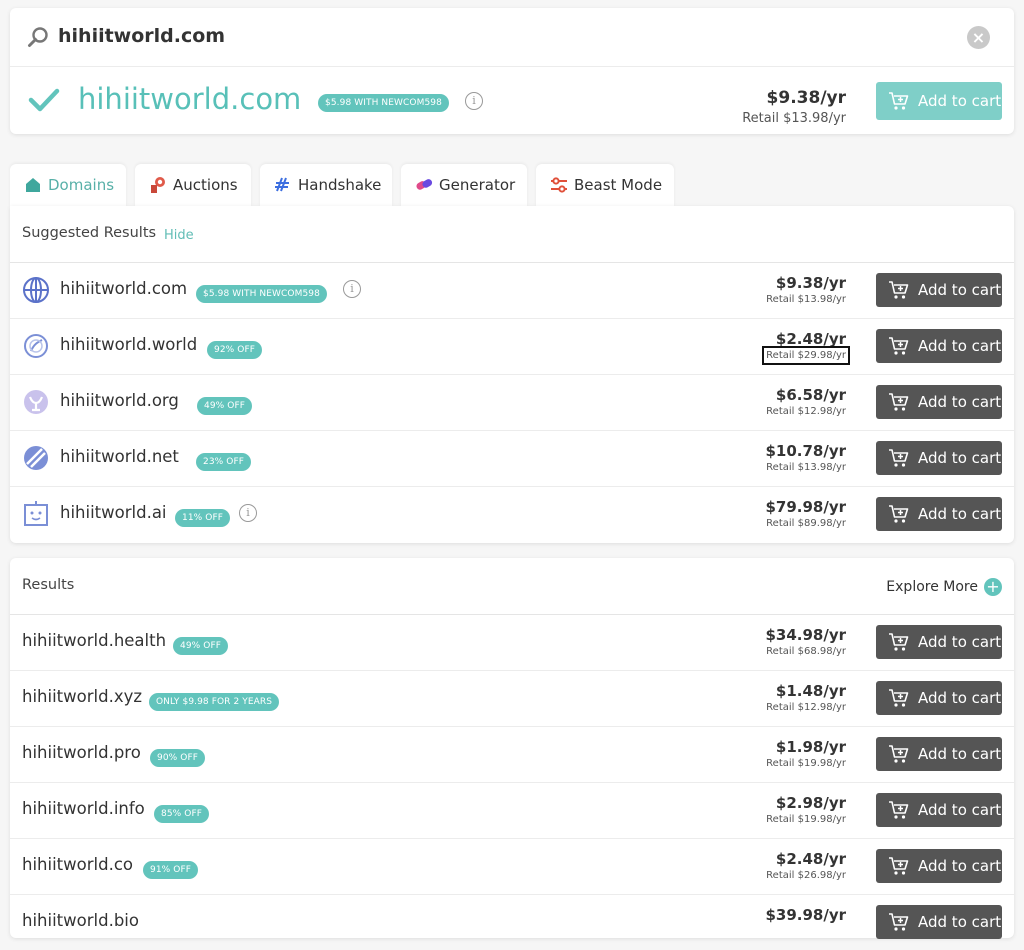  What do you see at coordinates (805, 635) in the screenshot?
I see `price: $34.98/yr` at bounding box center [805, 635].